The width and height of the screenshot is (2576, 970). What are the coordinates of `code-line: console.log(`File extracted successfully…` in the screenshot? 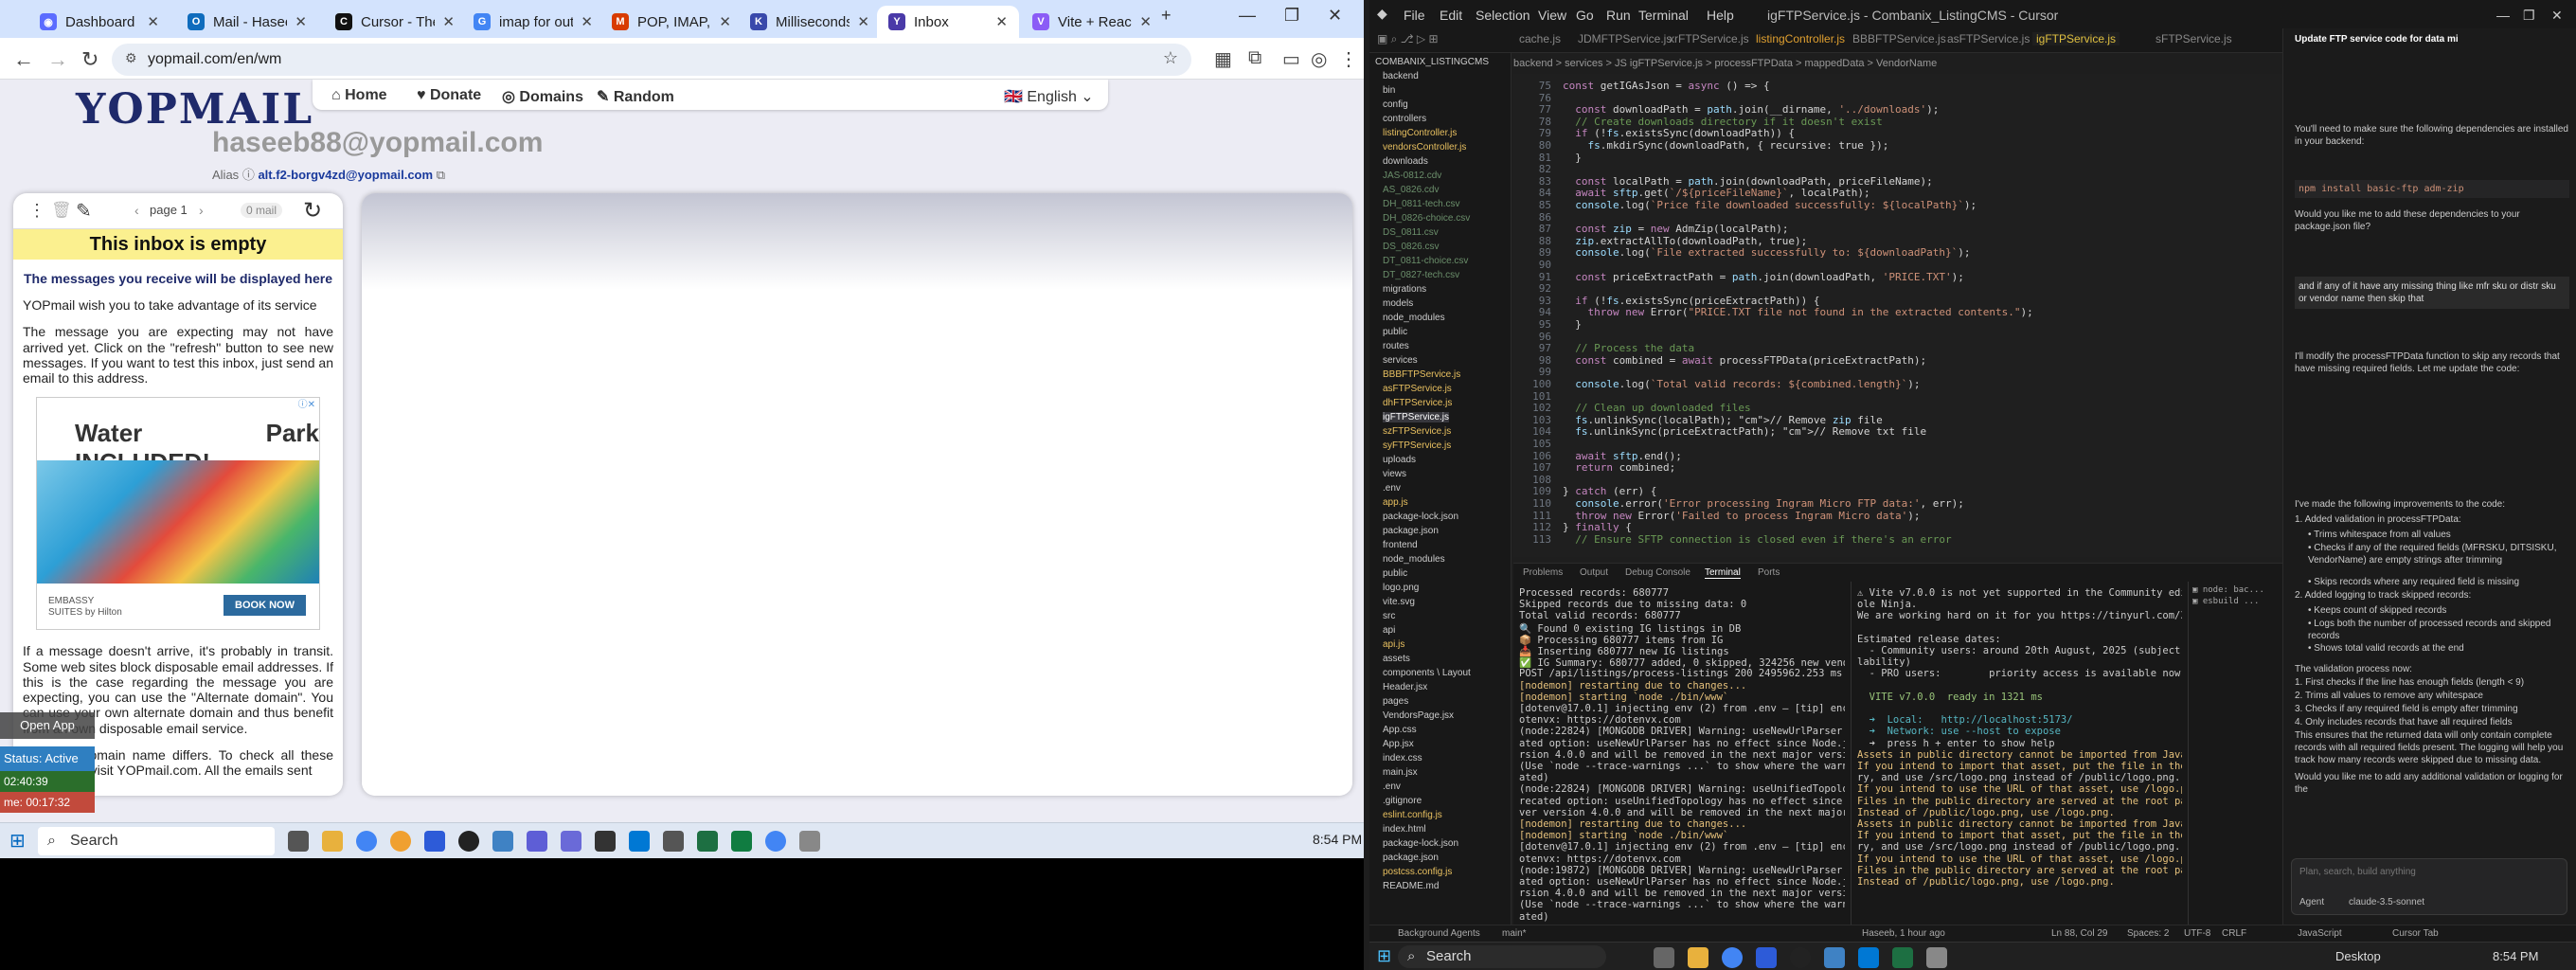 It's located at (1766, 253).